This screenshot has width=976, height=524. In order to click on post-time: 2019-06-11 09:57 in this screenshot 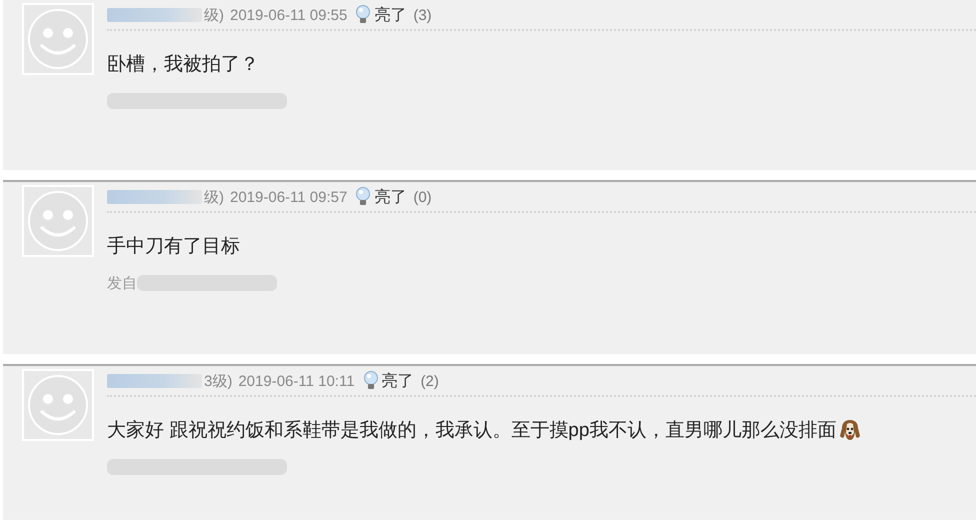, I will do `click(289, 197)`.